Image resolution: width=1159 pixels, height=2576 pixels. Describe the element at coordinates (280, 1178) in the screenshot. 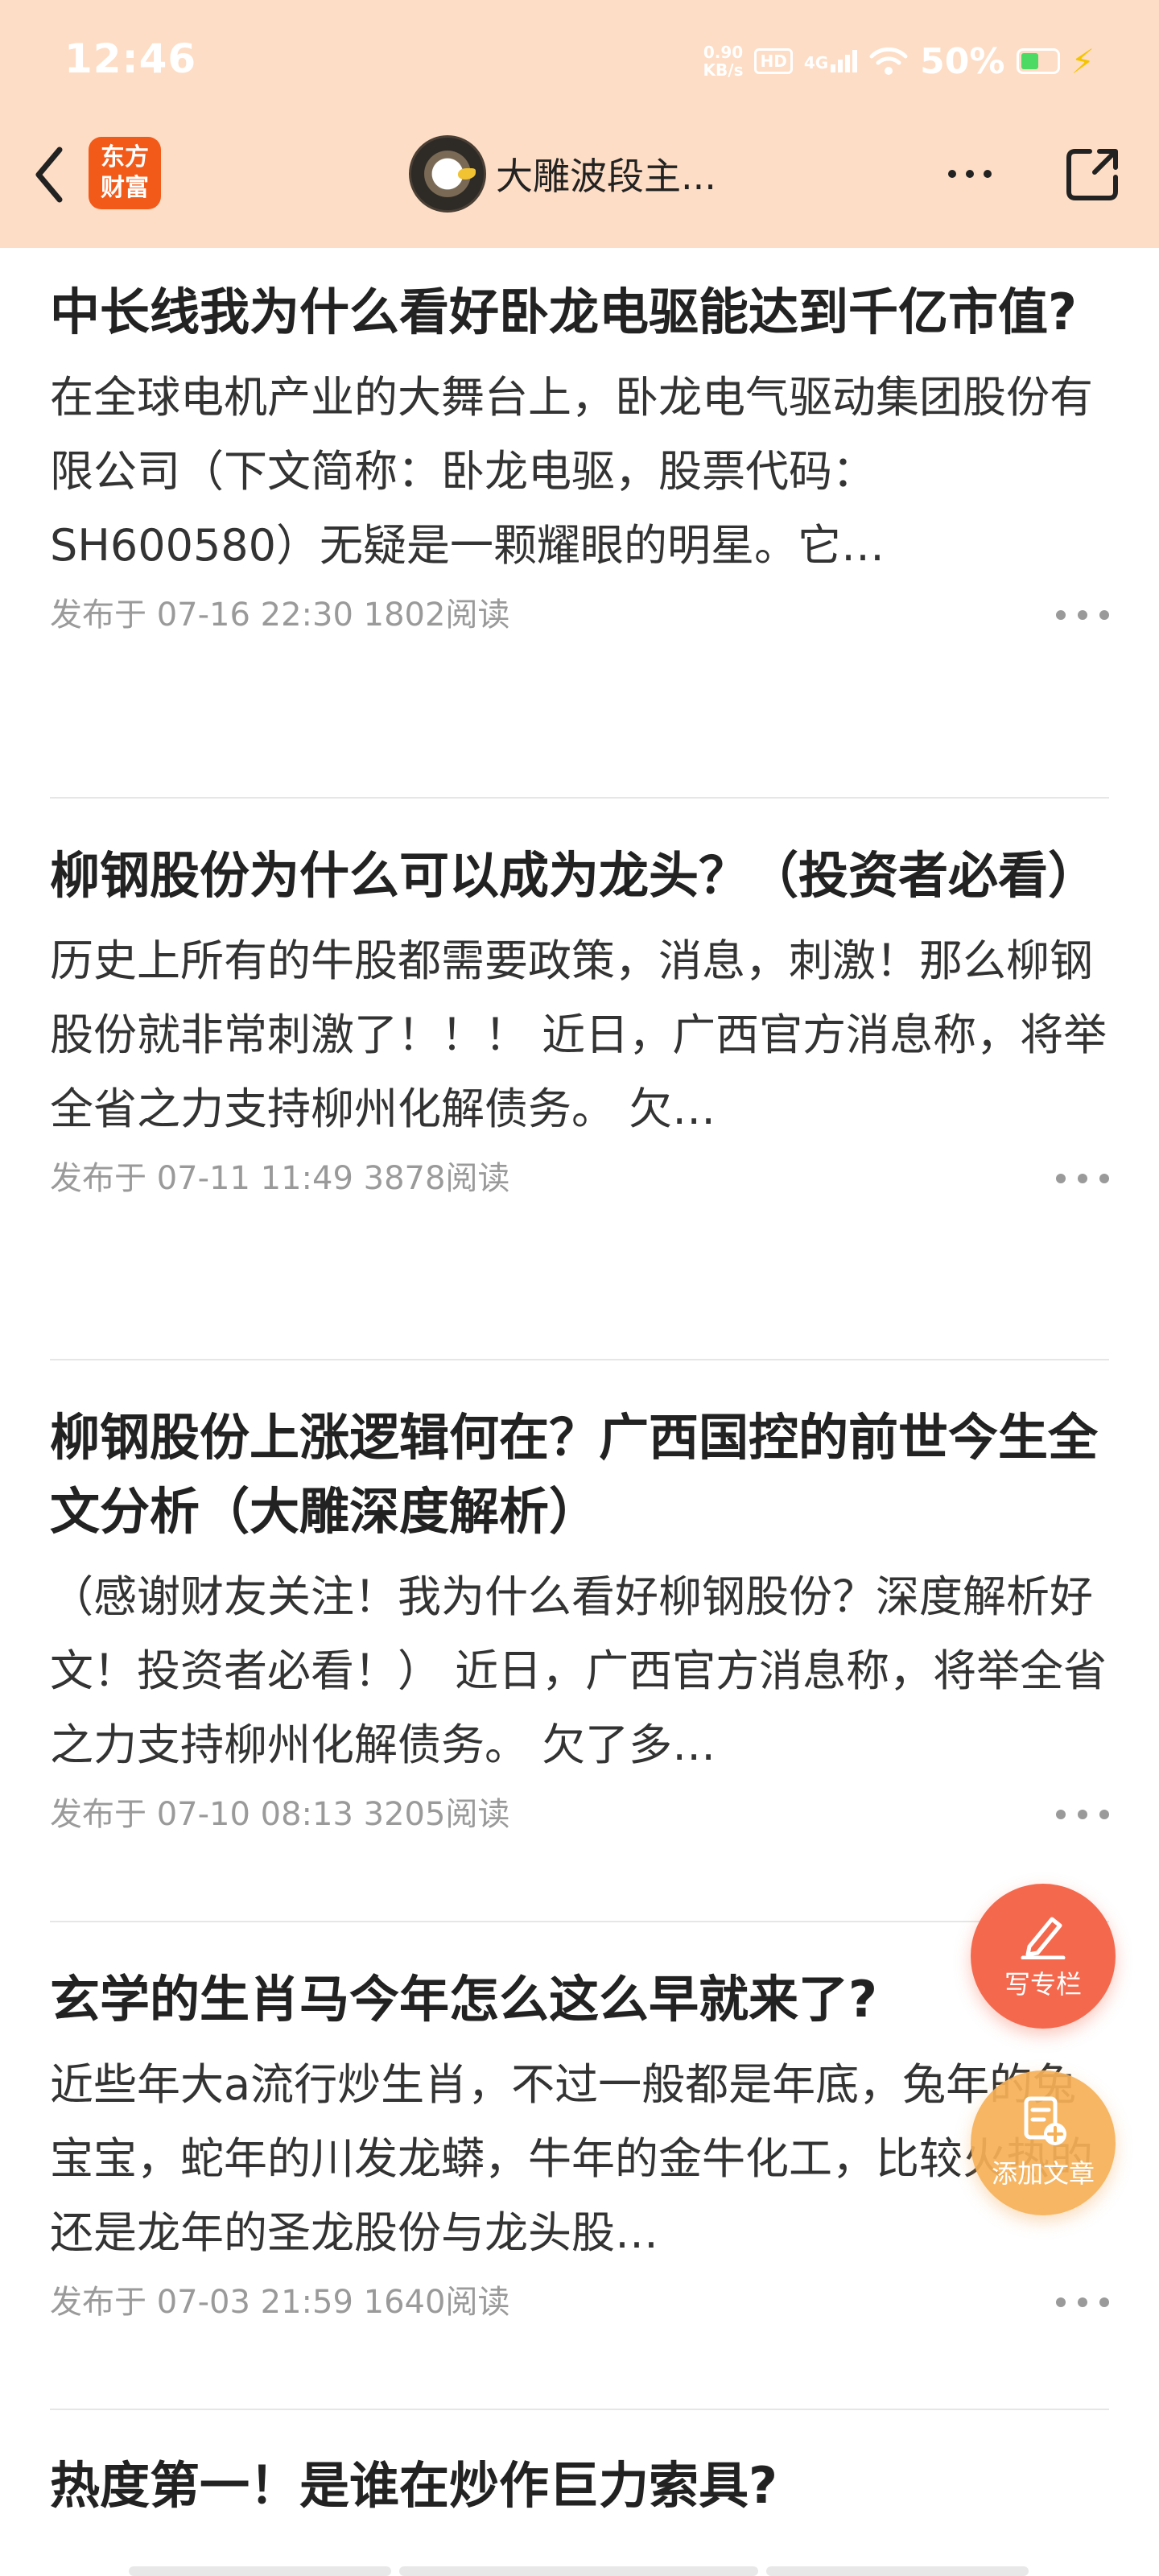

I see `publish-info: 发布于 07-11 11:49 3878阅读` at that location.